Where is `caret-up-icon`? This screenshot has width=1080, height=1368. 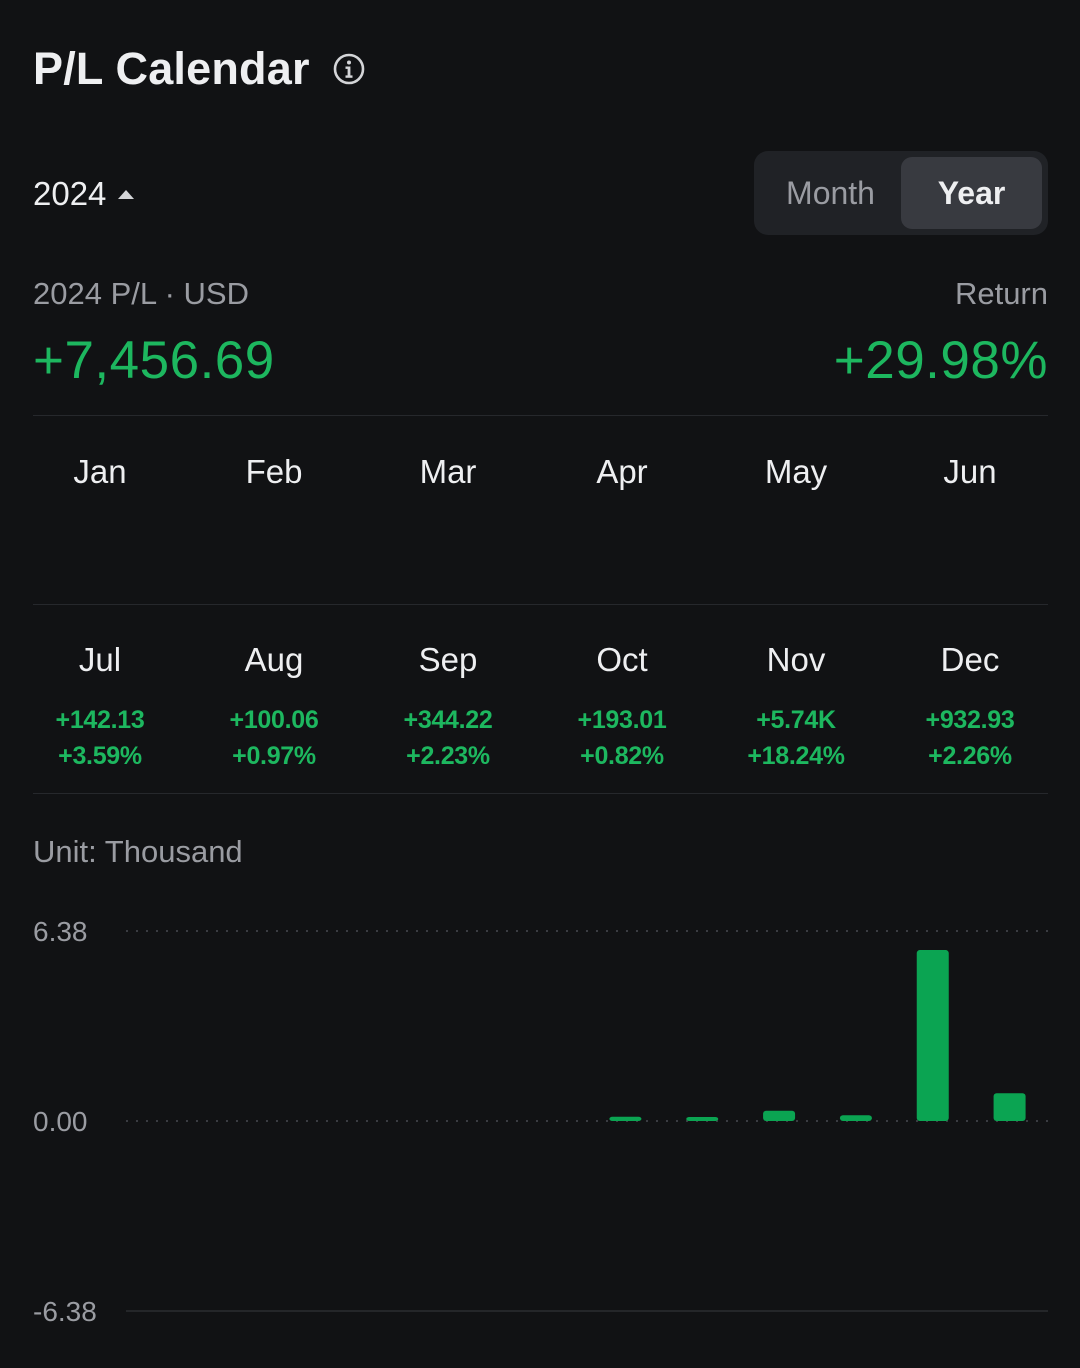
caret-up-icon is located at coordinates (126, 194).